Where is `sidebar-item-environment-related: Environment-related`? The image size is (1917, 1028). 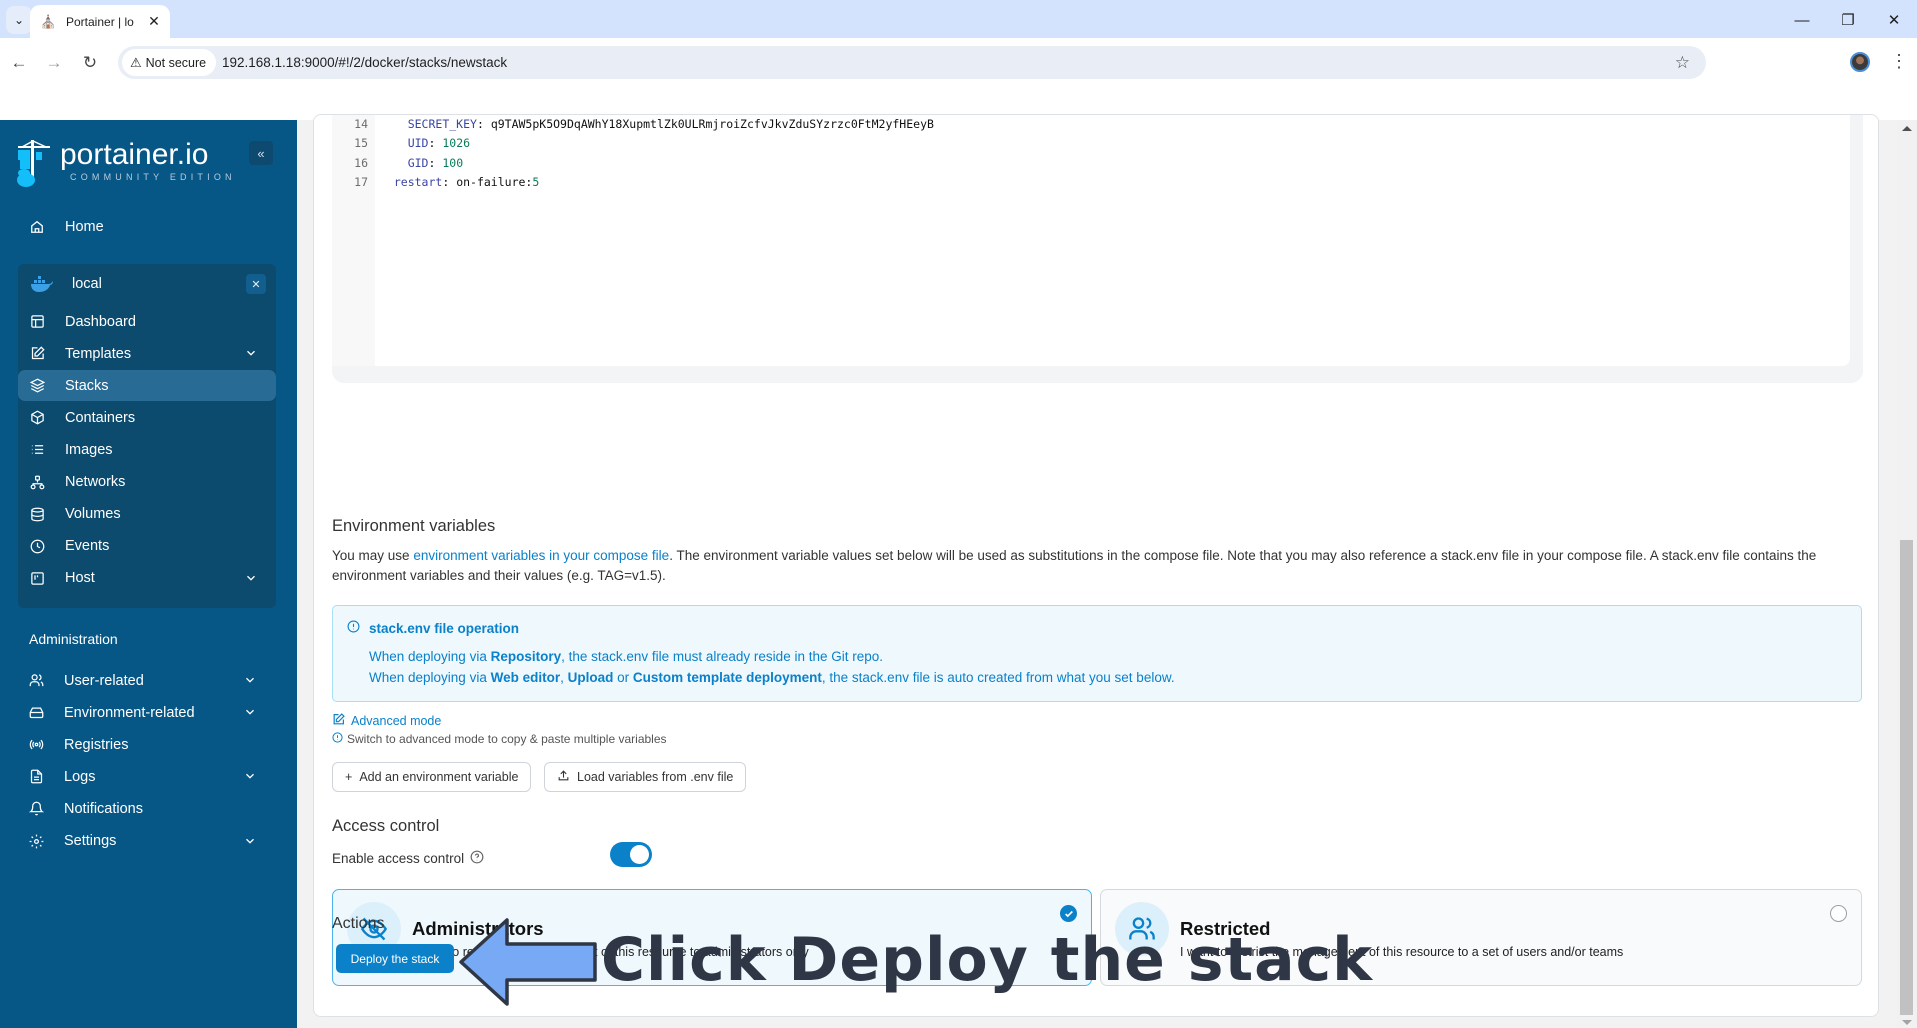 sidebar-item-environment-related: Environment-related is located at coordinates (146, 712).